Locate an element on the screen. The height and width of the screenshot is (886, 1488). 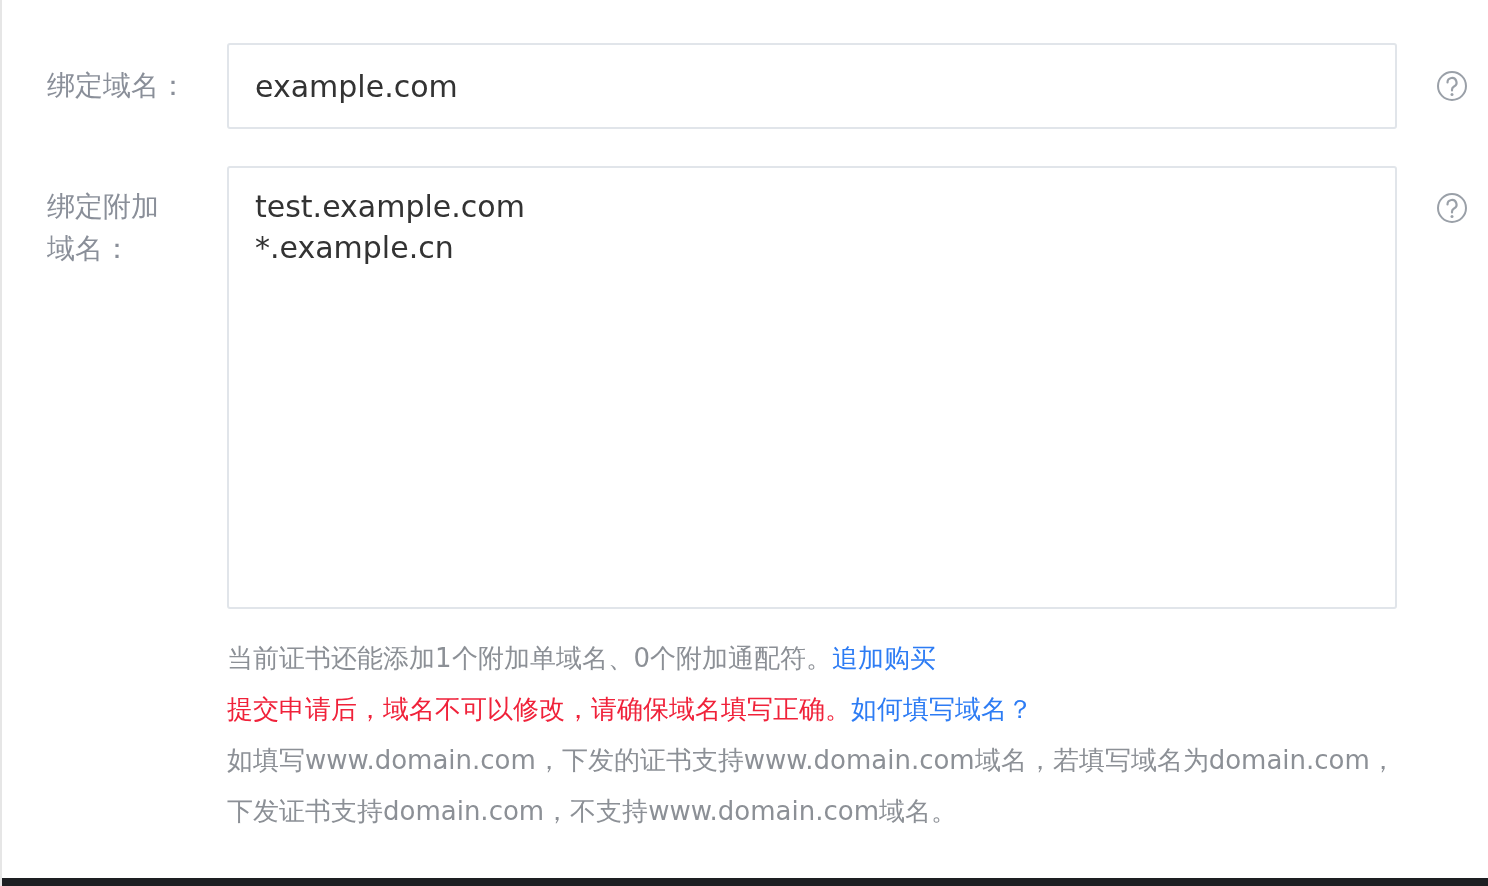
example-note: 如填写www.domain.com，下发的证书支持www.domain.com域名，若填写域名为domain.com，下发证书支持domain.com，不支持www.domain.com域名。 is located at coordinates (812, 786).